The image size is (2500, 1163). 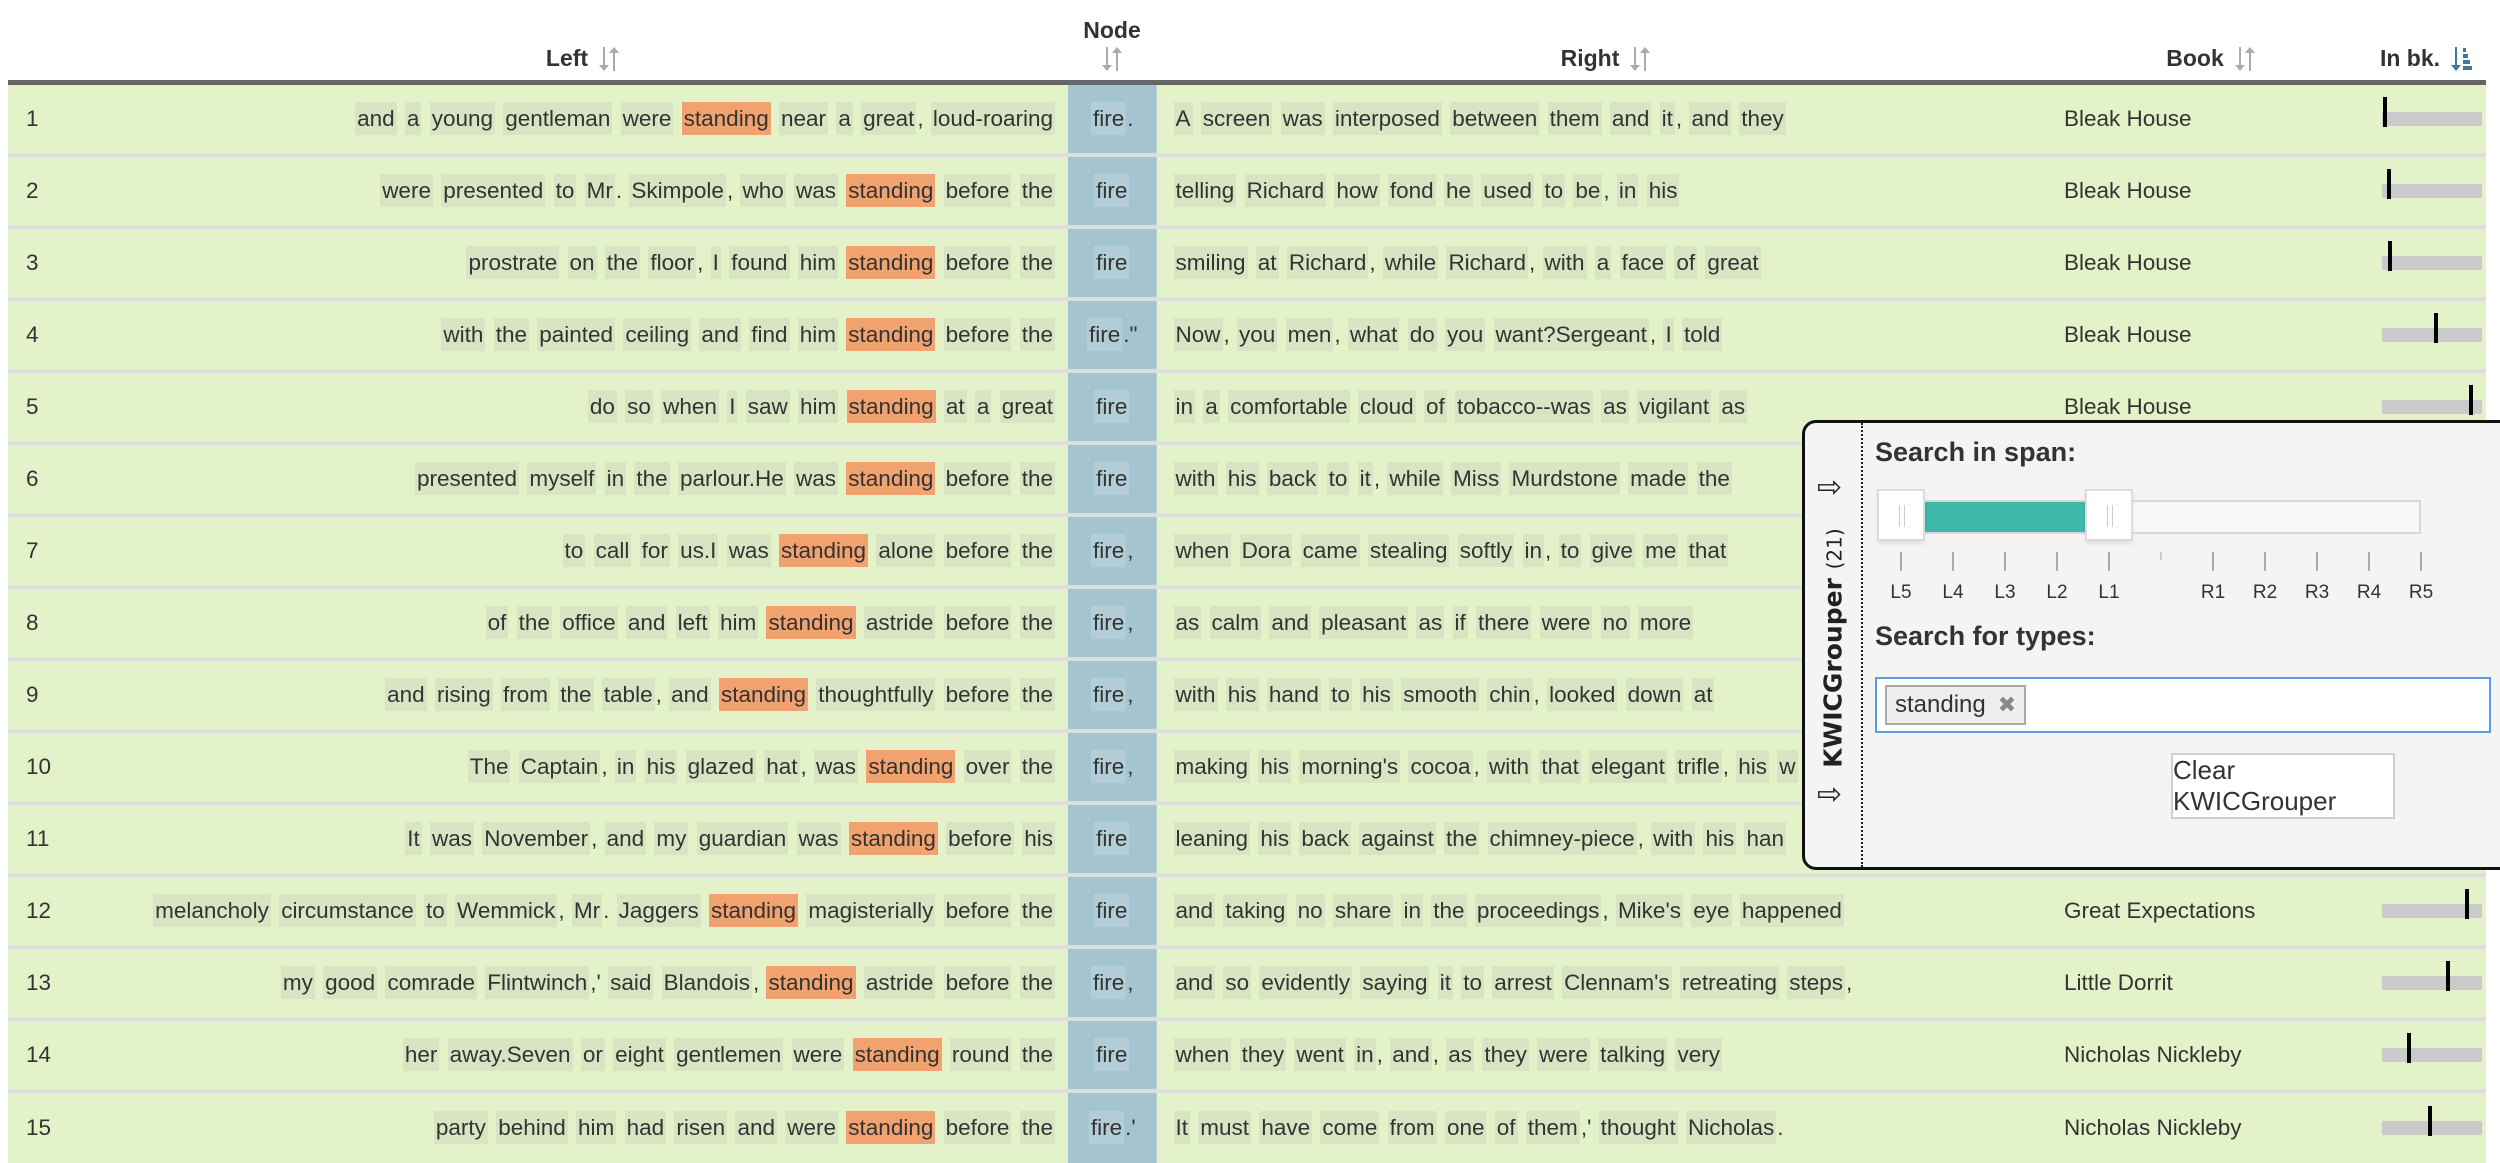 What do you see at coordinates (1667, 118) in the screenshot?
I see `token: it` at bounding box center [1667, 118].